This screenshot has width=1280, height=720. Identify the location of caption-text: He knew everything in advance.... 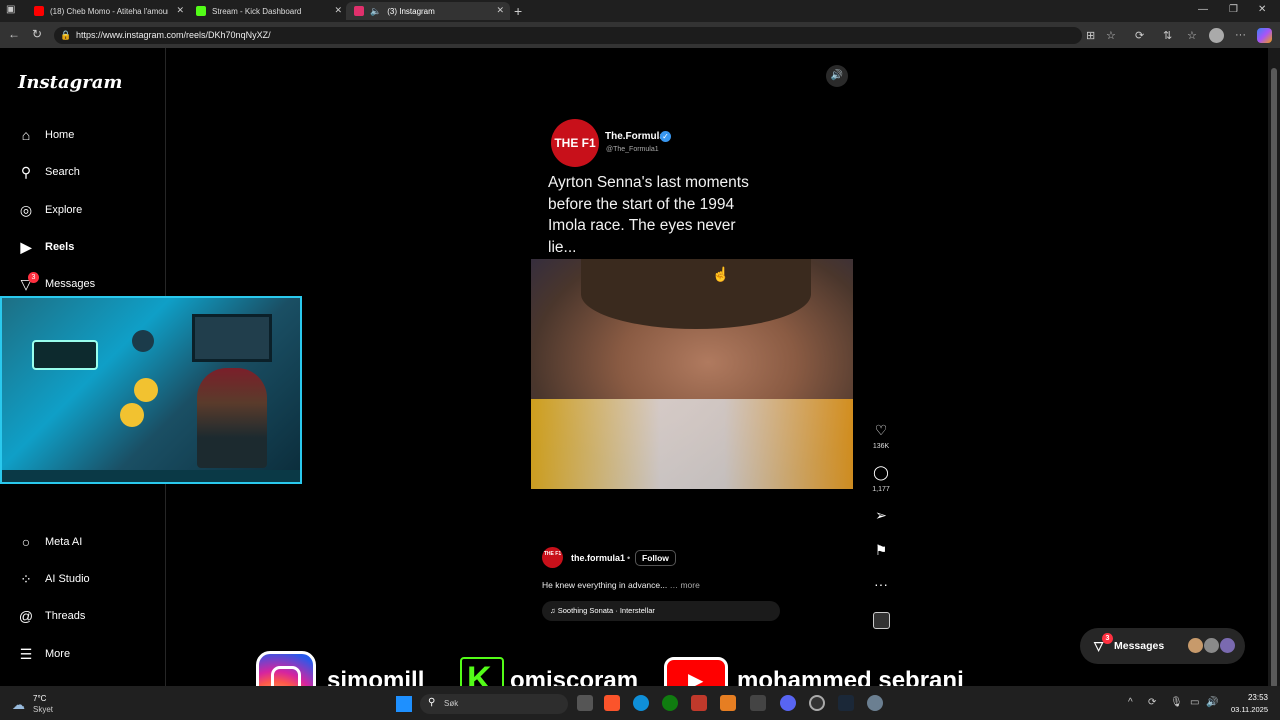
(605, 585).